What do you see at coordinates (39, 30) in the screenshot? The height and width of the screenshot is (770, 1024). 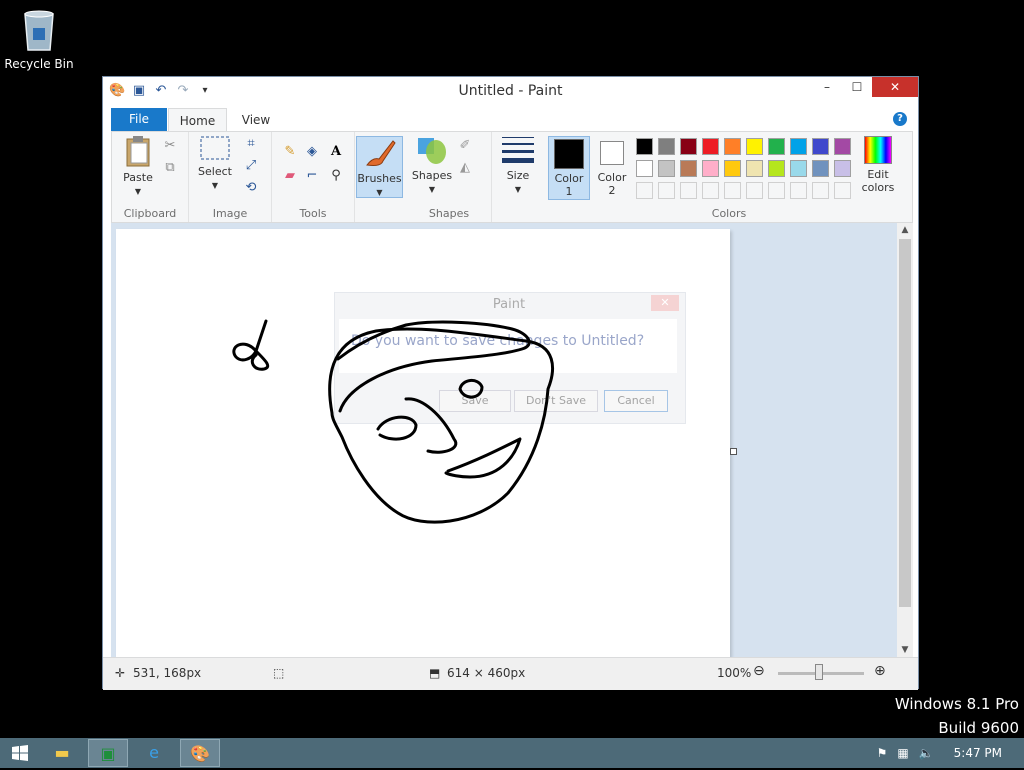 I see `recycle-bin-icon` at bounding box center [39, 30].